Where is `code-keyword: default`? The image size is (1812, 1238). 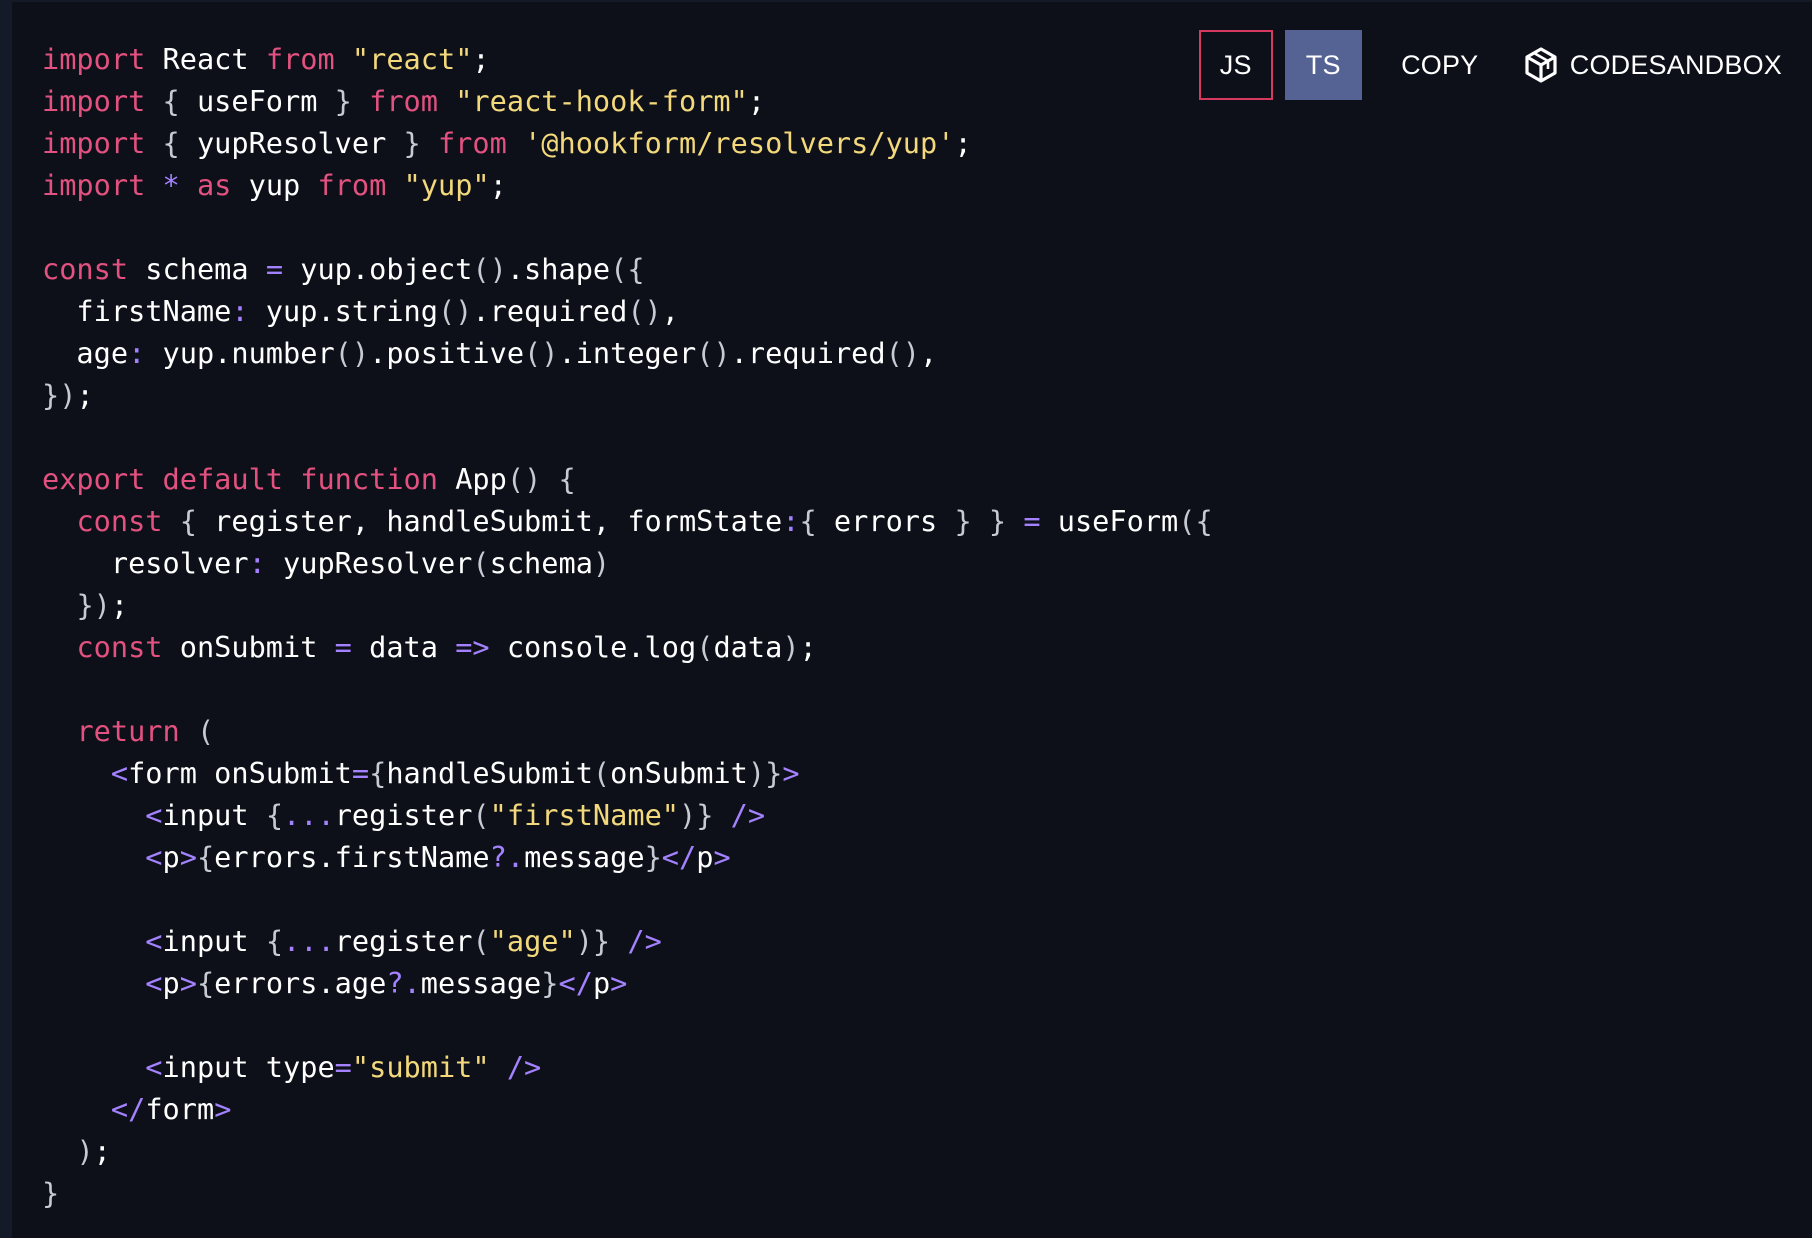
code-keyword: default is located at coordinates (223, 479).